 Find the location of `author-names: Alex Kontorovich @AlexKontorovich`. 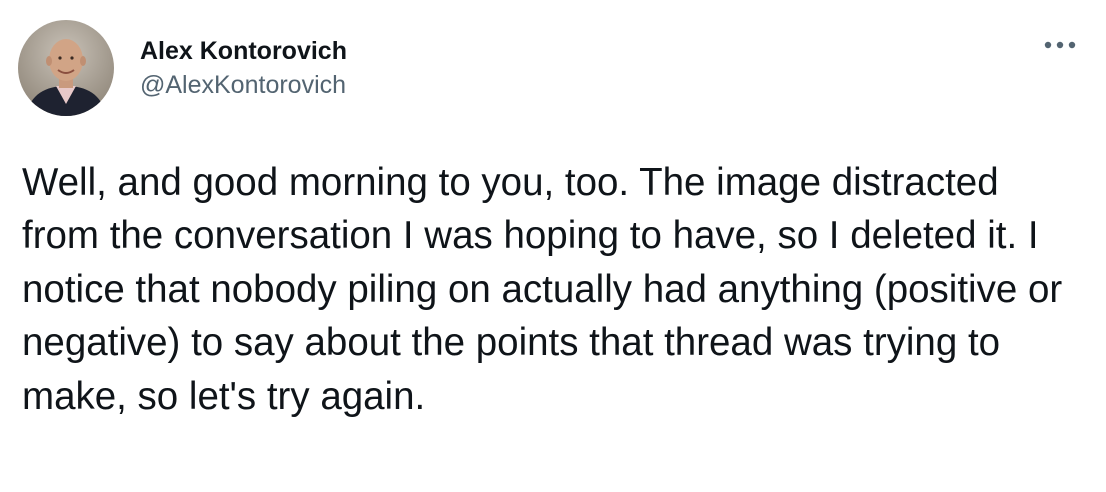

author-names: Alex Kontorovich @AlexKontorovich is located at coordinates (243, 68).